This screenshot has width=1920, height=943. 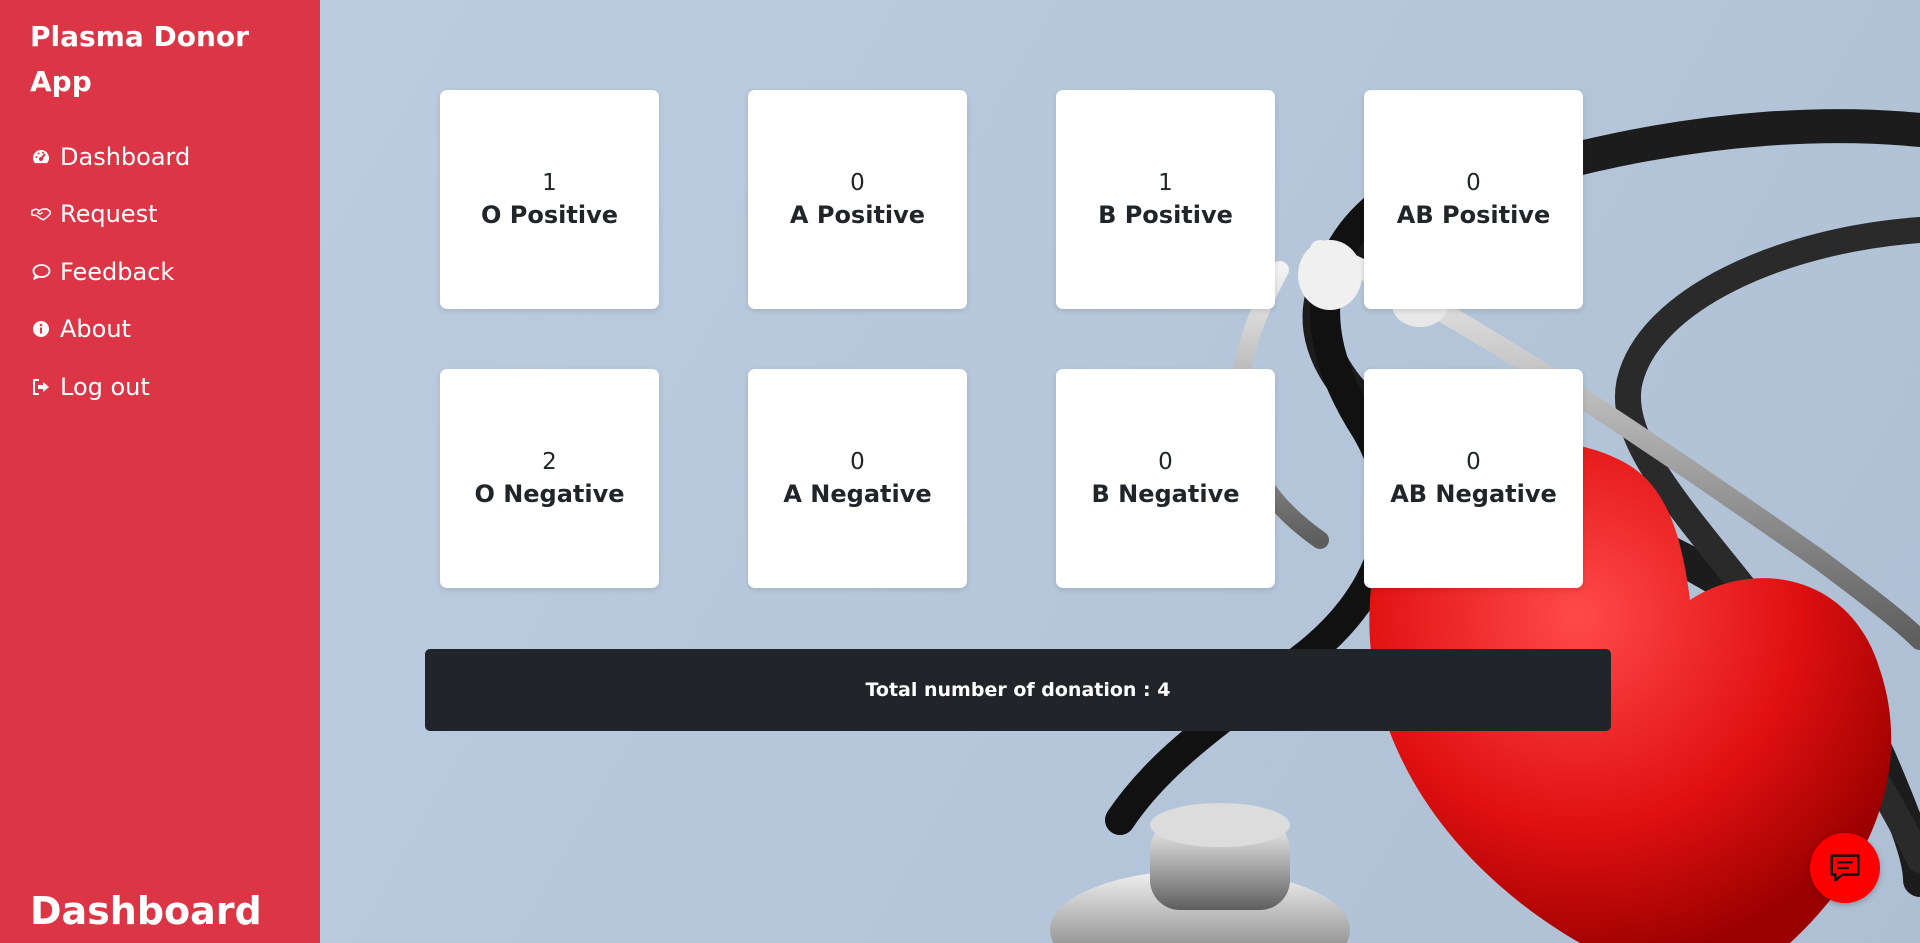 I want to click on card-count: 2, so click(x=549, y=461).